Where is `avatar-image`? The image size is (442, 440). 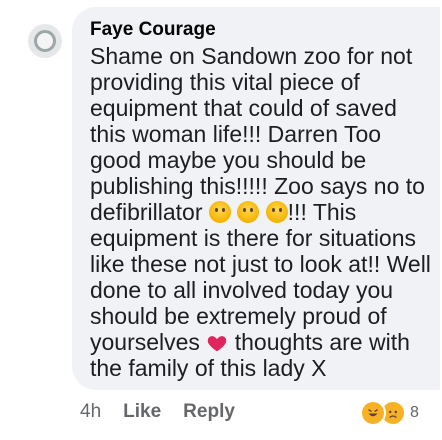 avatar-image is located at coordinates (45, 41).